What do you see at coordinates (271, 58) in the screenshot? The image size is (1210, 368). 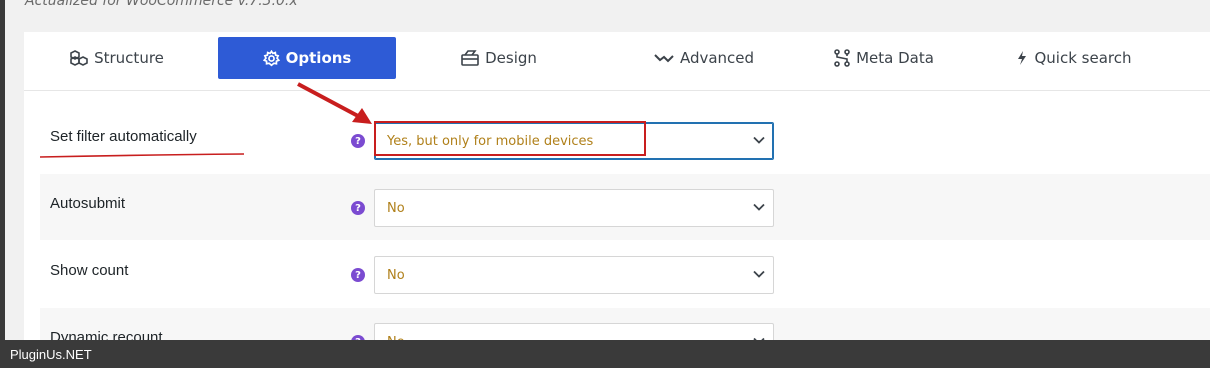 I see `gear-icon` at bounding box center [271, 58].